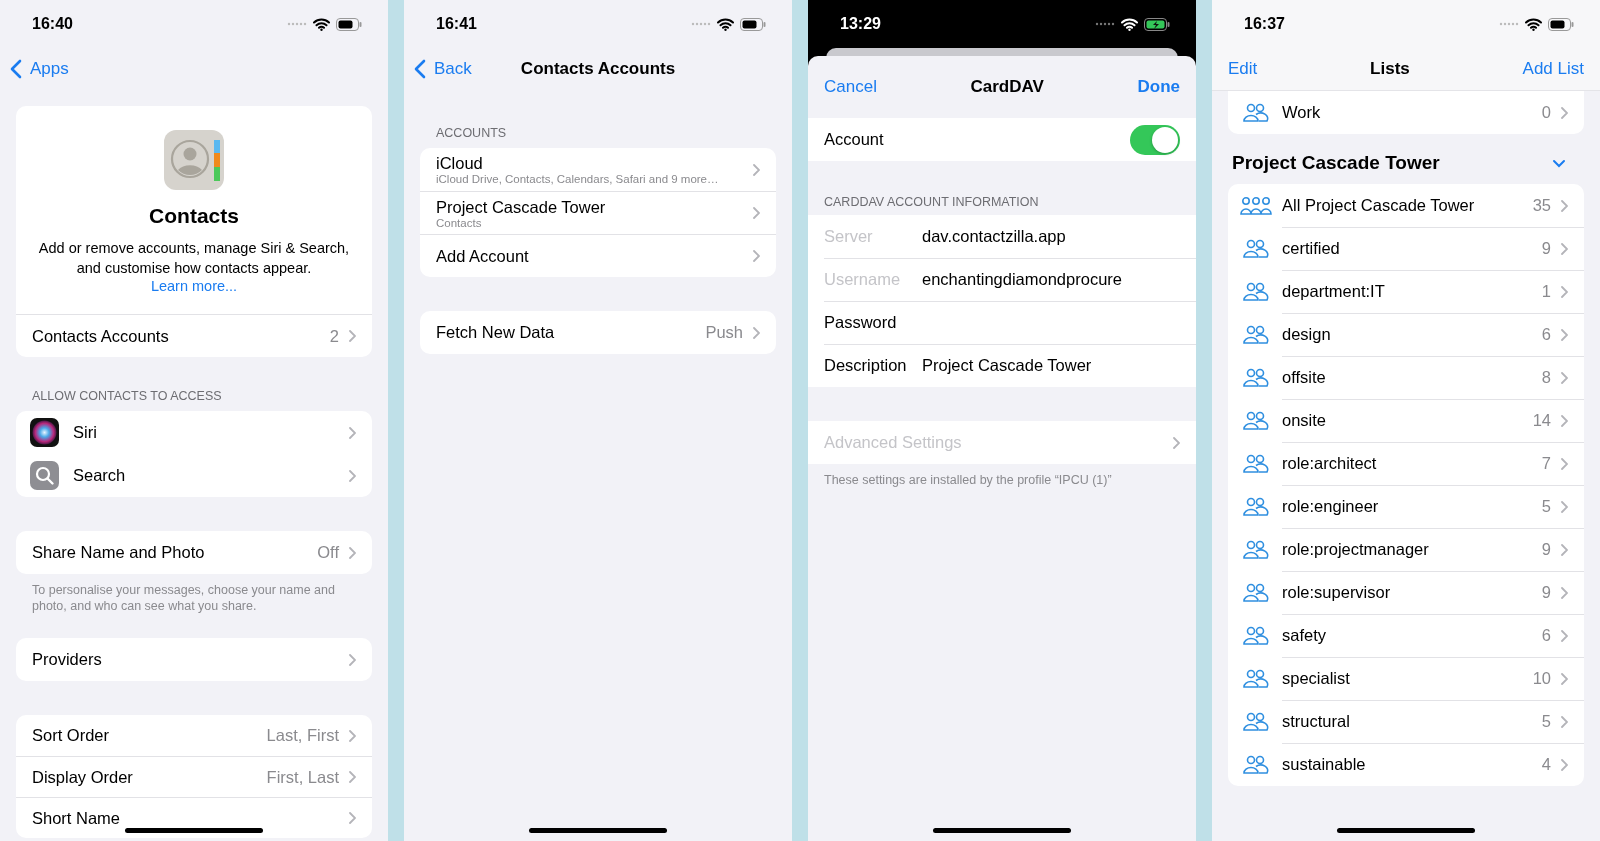 This screenshot has height=841, width=1600. What do you see at coordinates (1541, 420) in the screenshot?
I see `list-count: 14` at bounding box center [1541, 420].